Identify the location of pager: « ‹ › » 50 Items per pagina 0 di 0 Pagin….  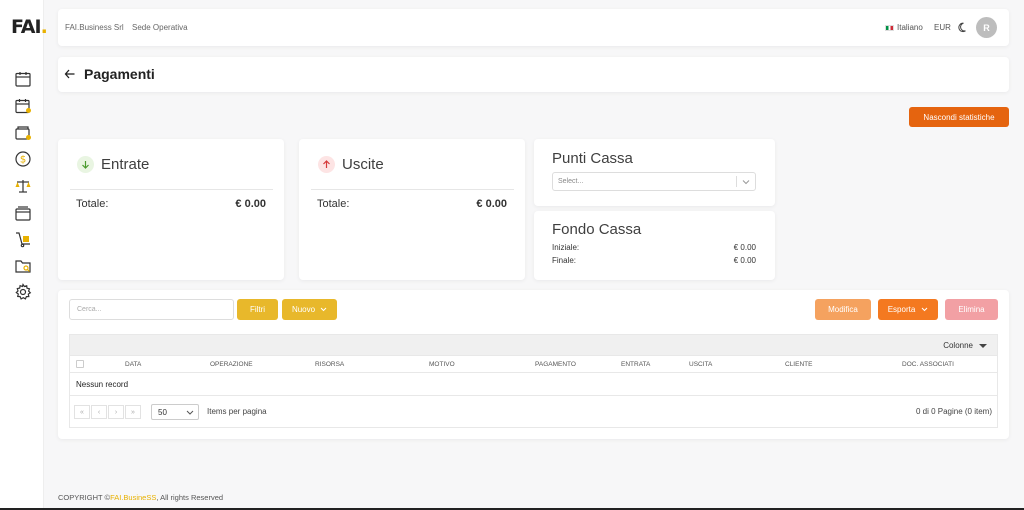
(533, 412).